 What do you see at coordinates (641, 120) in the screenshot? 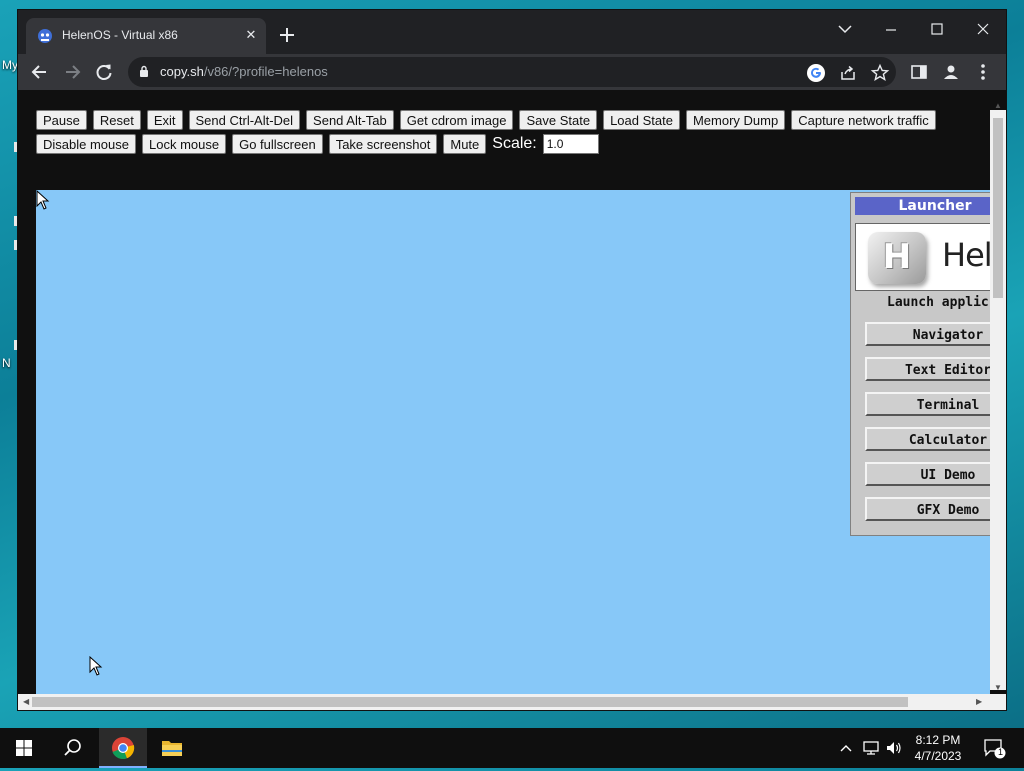
I see `load-state-button: Load State` at bounding box center [641, 120].